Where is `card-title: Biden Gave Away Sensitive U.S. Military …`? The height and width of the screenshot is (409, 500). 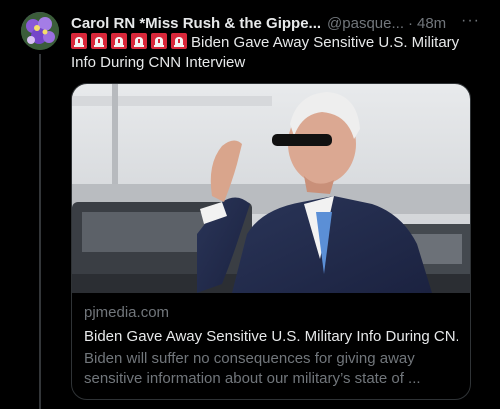
card-title: Biden Gave Away Sensitive U.S. Military … is located at coordinates (271, 337).